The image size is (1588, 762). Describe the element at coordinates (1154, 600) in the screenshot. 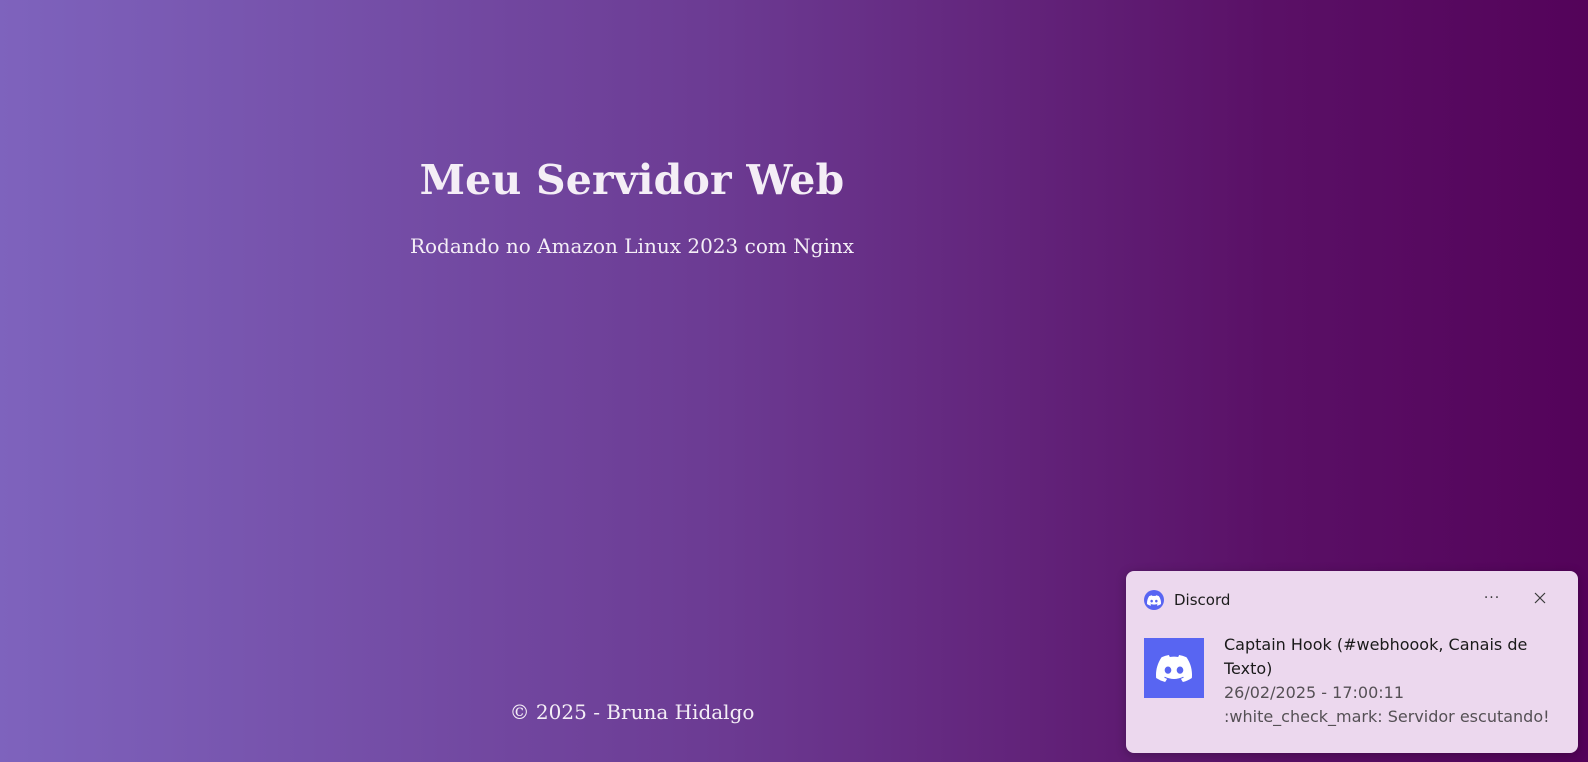

I see `discord-app-icon` at that location.